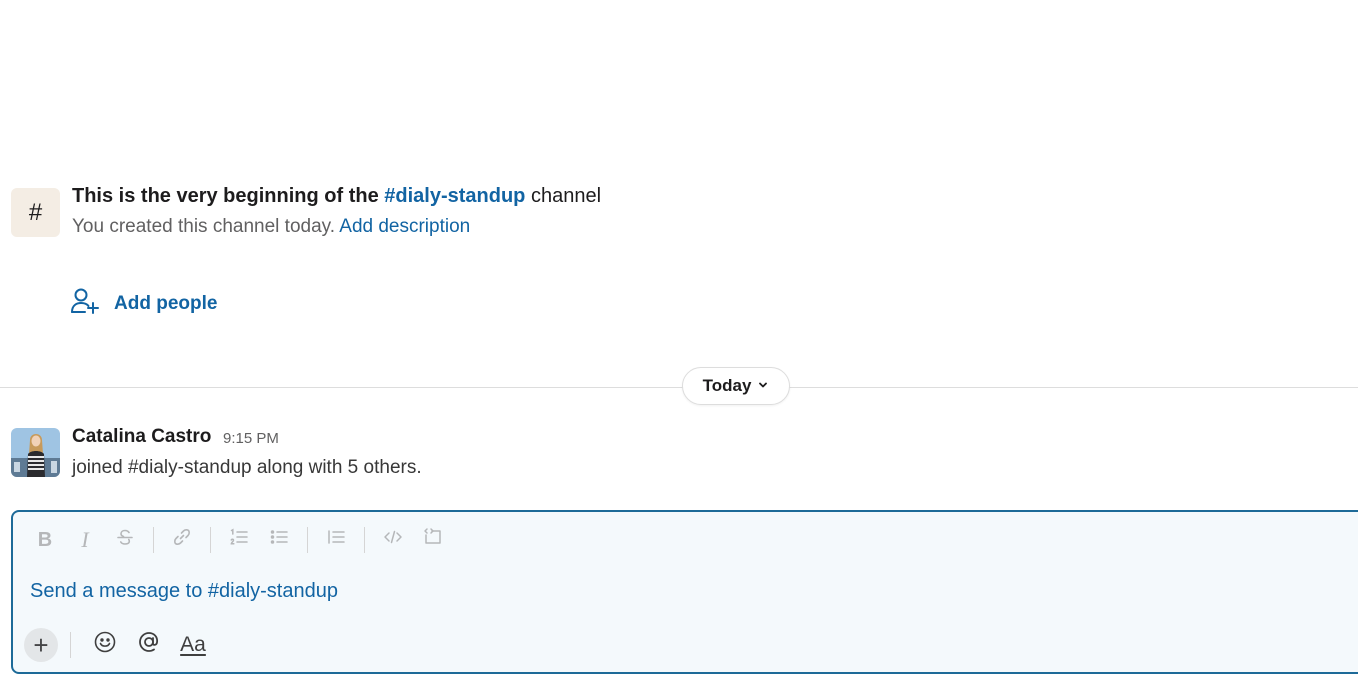 This screenshot has width=1358, height=674. Describe the element at coordinates (45, 540) in the screenshot. I see `bold-button: B` at that location.